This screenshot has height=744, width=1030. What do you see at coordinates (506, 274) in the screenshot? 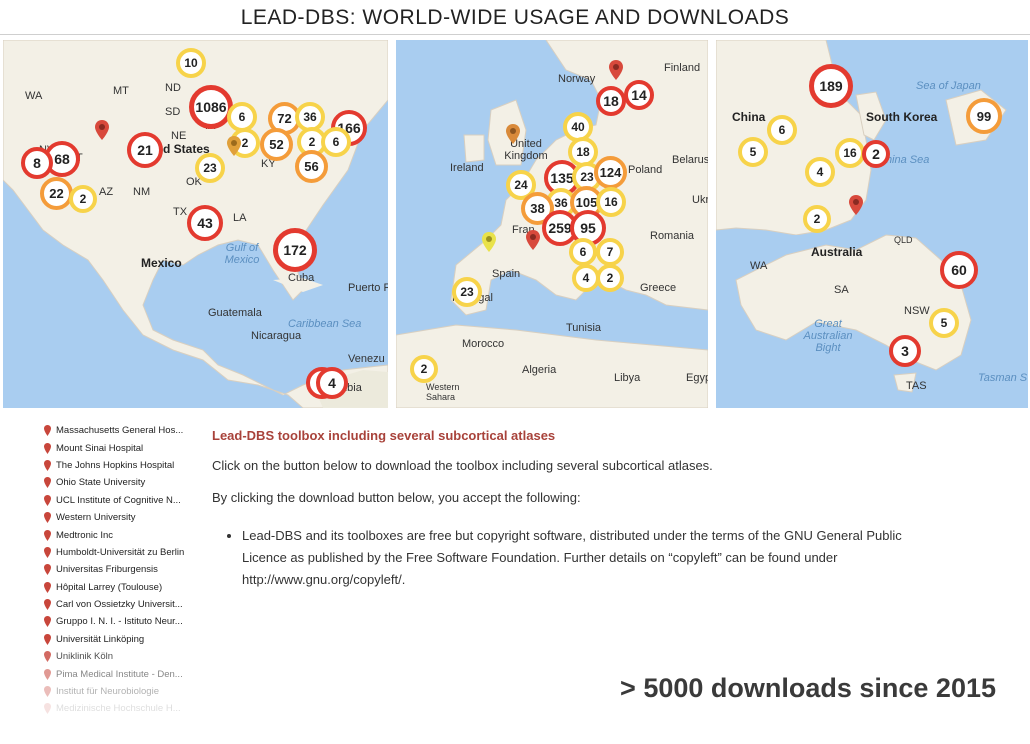
I see `label-spain: Spain` at bounding box center [506, 274].